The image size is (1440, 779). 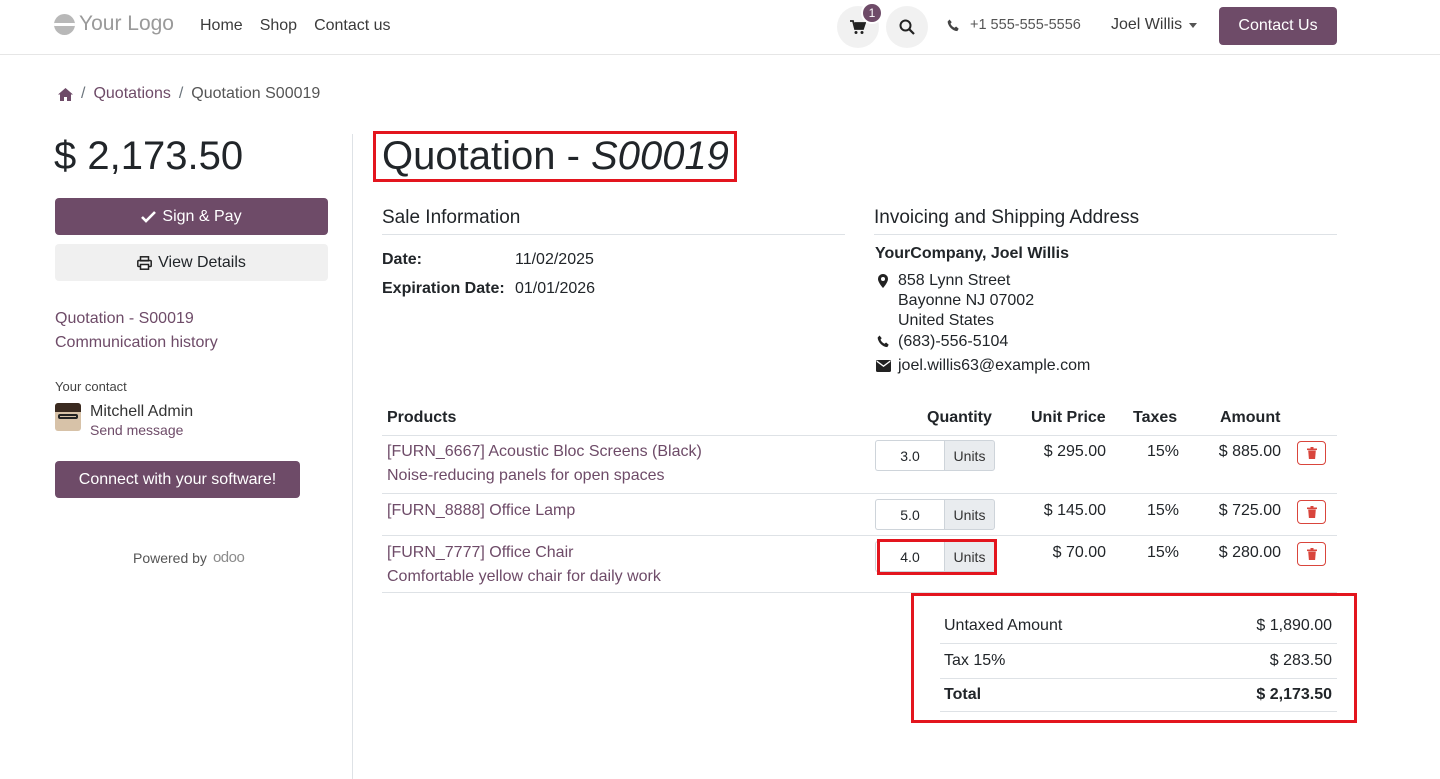 I want to click on salesperson-contact: Mitchell Admin Send message, so click(x=124, y=421).